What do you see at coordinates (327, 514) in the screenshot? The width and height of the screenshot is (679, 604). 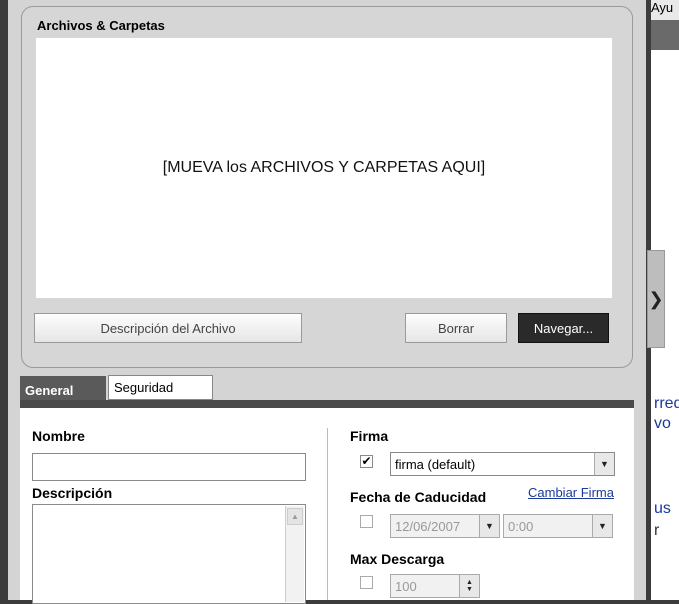 I see `column-divider` at bounding box center [327, 514].